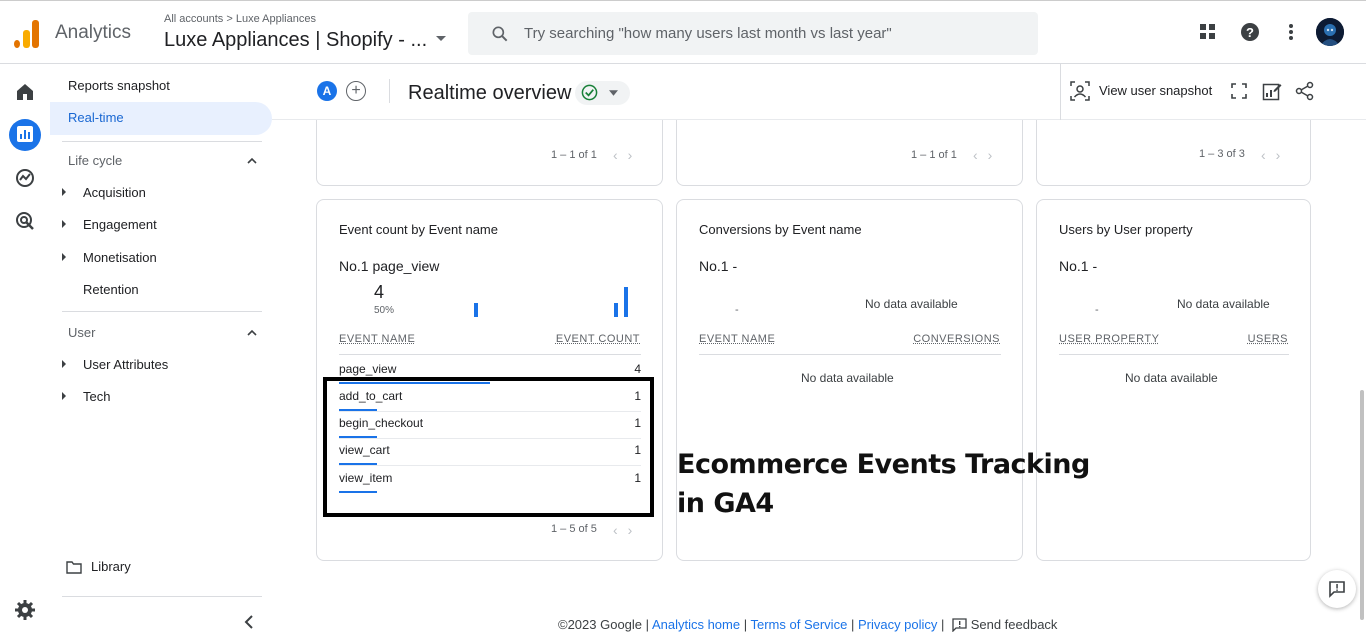 This screenshot has height=642, width=1366. I want to click on comparison-avatar-a: A, so click(327, 91).